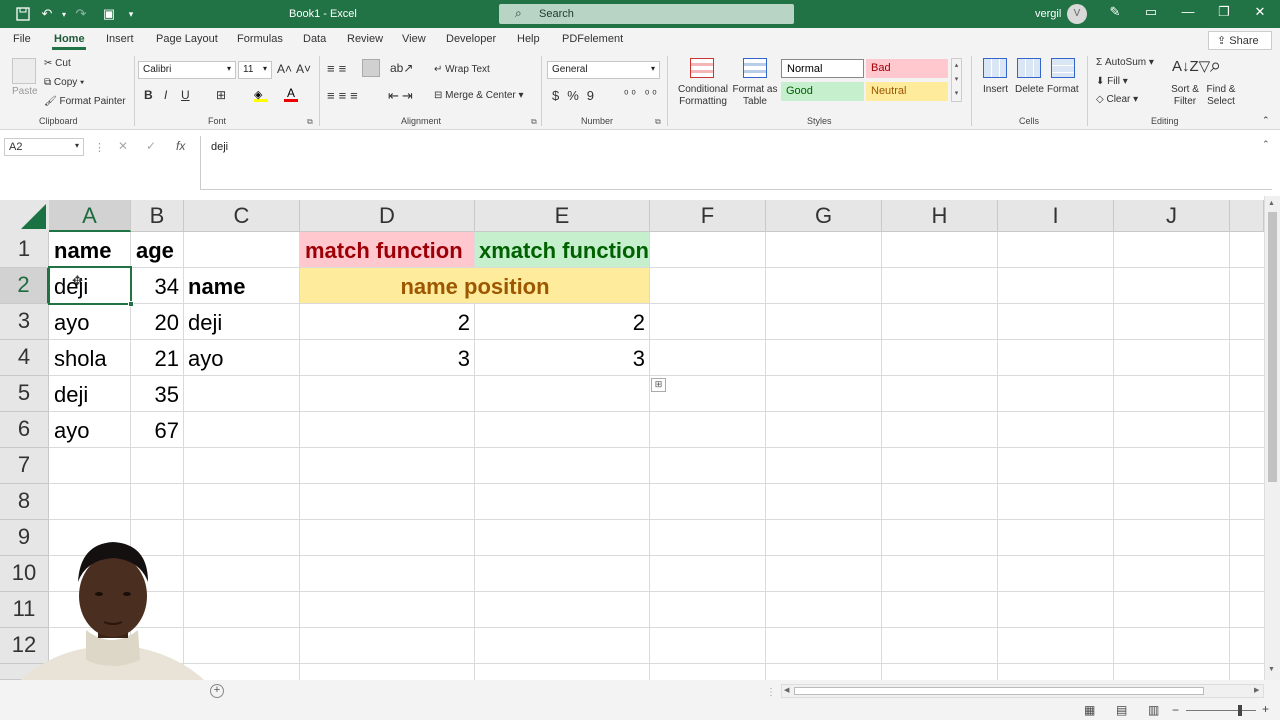 The width and height of the screenshot is (1280, 720). What do you see at coordinates (165, 95) in the screenshot?
I see `italic-icon: I` at bounding box center [165, 95].